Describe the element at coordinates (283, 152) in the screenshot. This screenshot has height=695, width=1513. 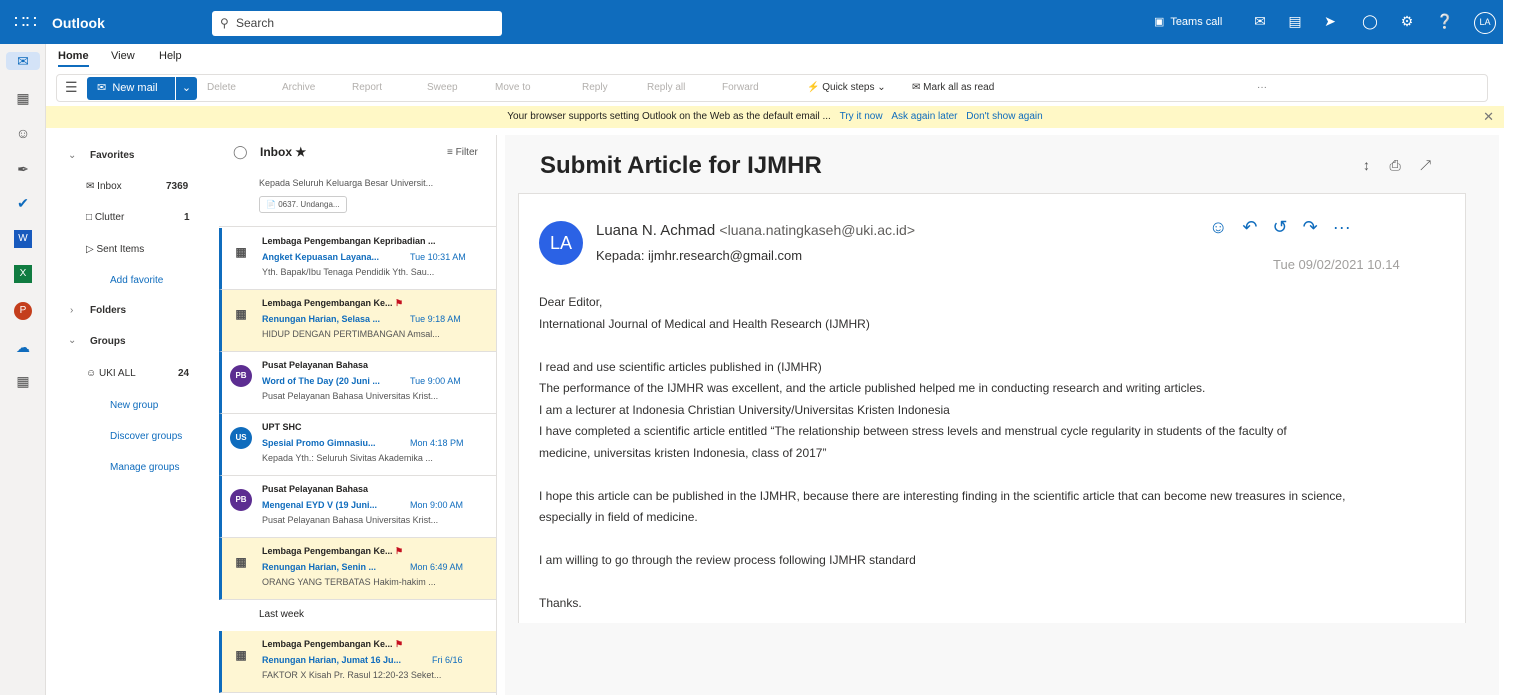
I see `inbox-title: Inbox ★` at that location.